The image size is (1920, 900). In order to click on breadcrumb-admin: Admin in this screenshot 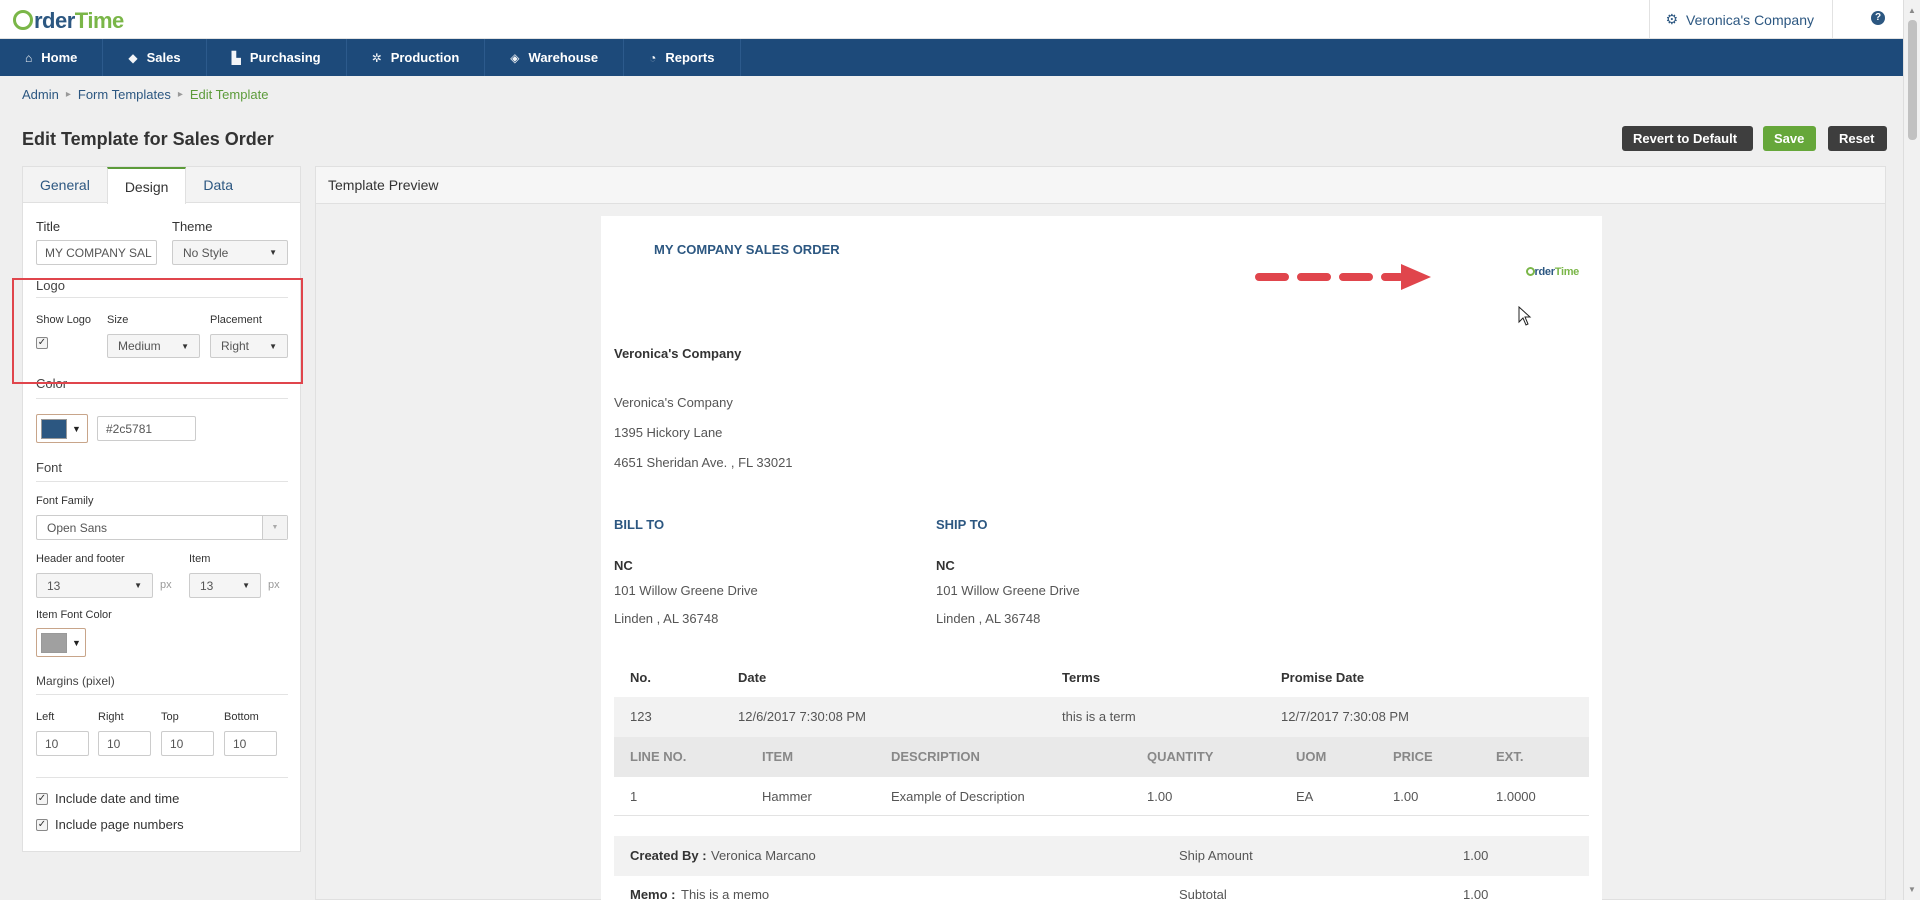, I will do `click(40, 94)`.